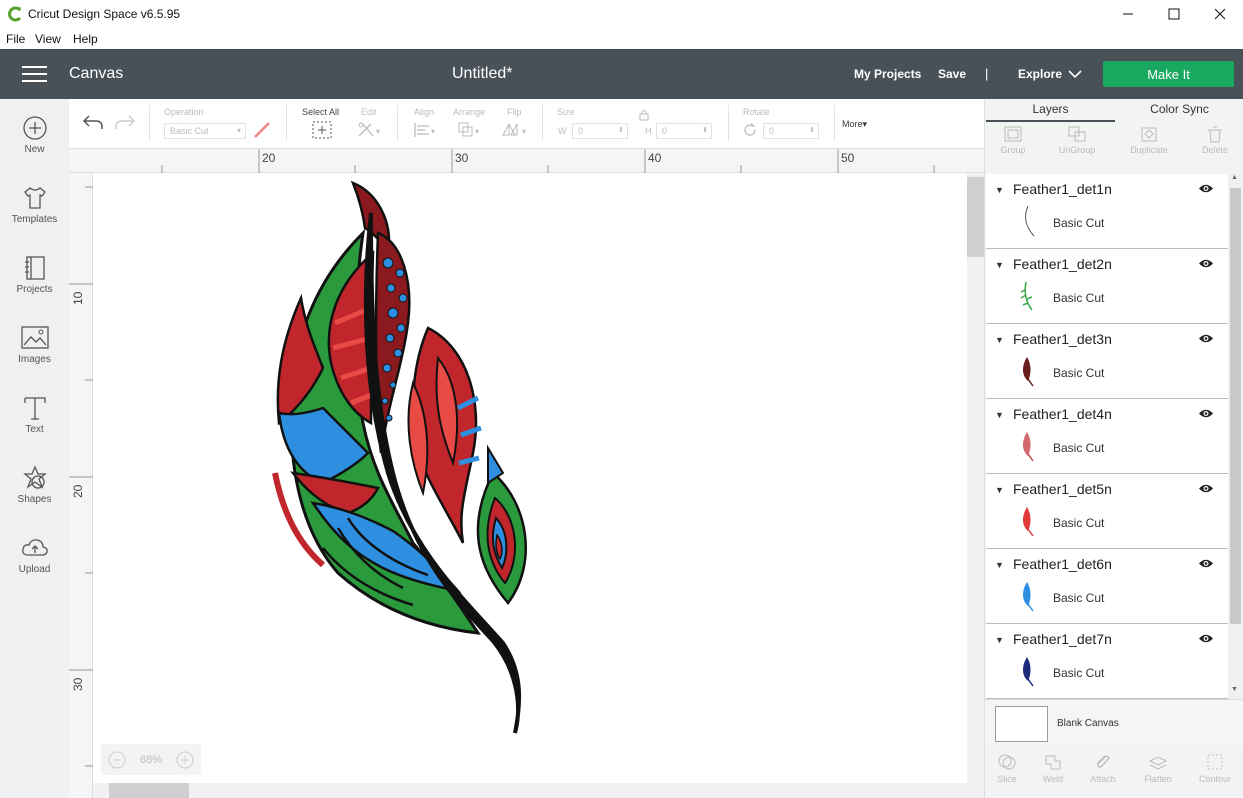  I want to click on maximize-button, so click(1174, 14).